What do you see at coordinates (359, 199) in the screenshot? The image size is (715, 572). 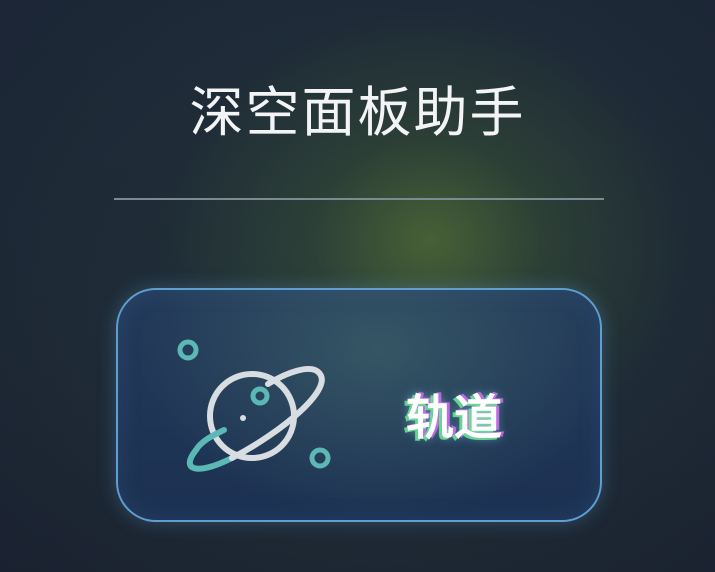 I see `title-divider` at bounding box center [359, 199].